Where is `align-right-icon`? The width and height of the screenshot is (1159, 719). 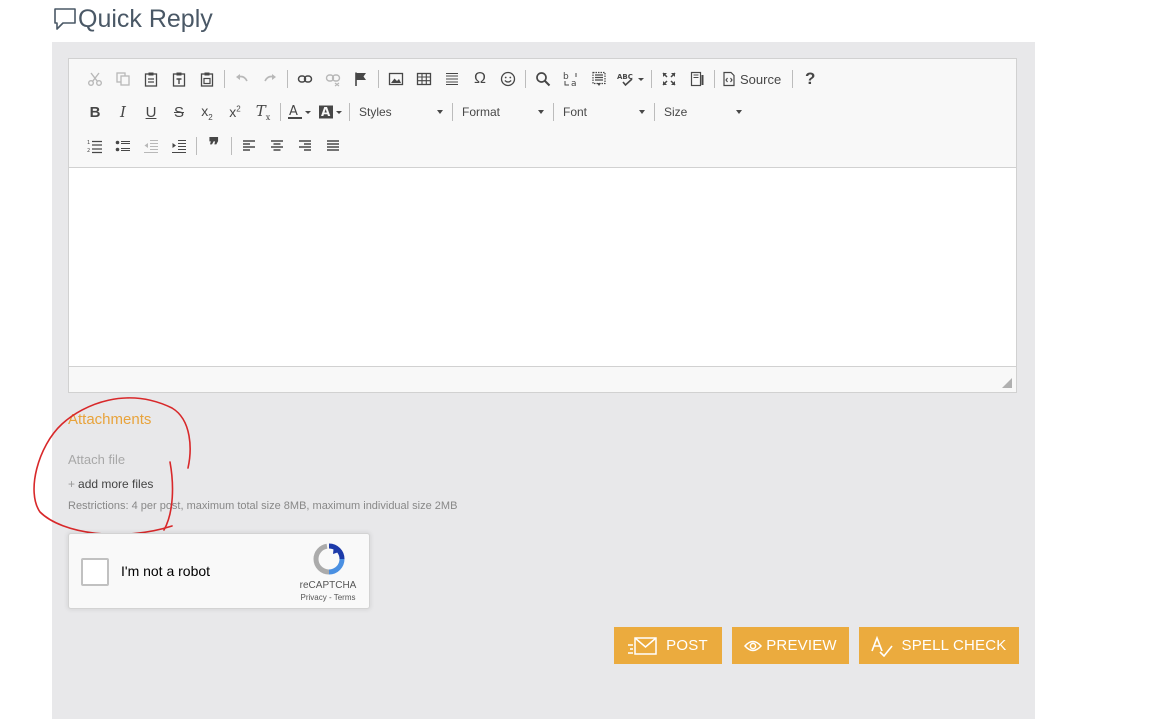 align-right-icon is located at coordinates (305, 145).